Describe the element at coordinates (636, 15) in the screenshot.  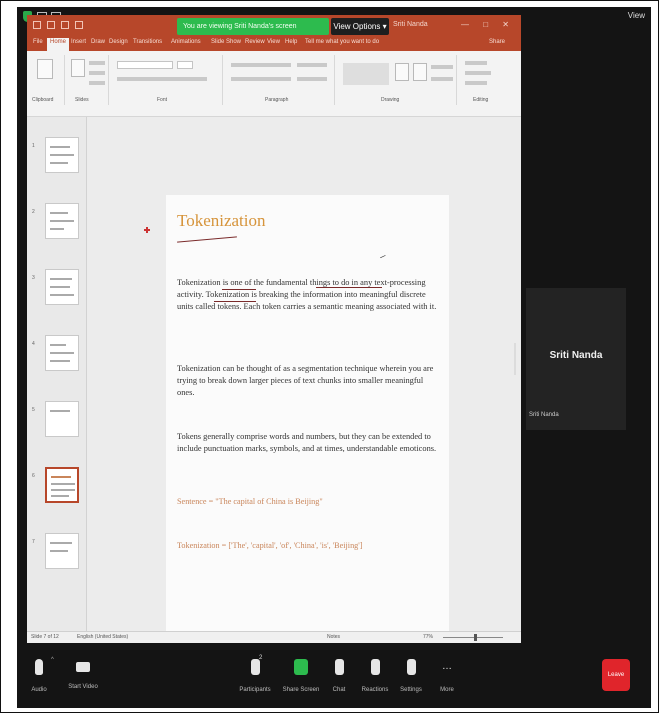
I see `view-button: View` at that location.